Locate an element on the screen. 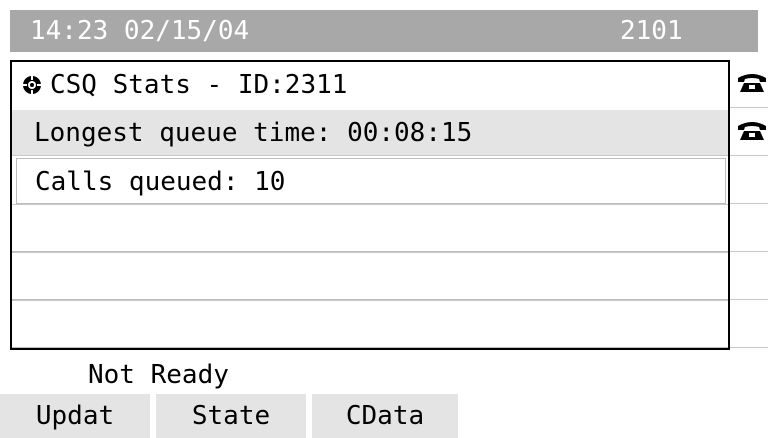 Image resolution: width=768 pixels, height=438 pixels. softkey-state-button: State is located at coordinates (231, 416).